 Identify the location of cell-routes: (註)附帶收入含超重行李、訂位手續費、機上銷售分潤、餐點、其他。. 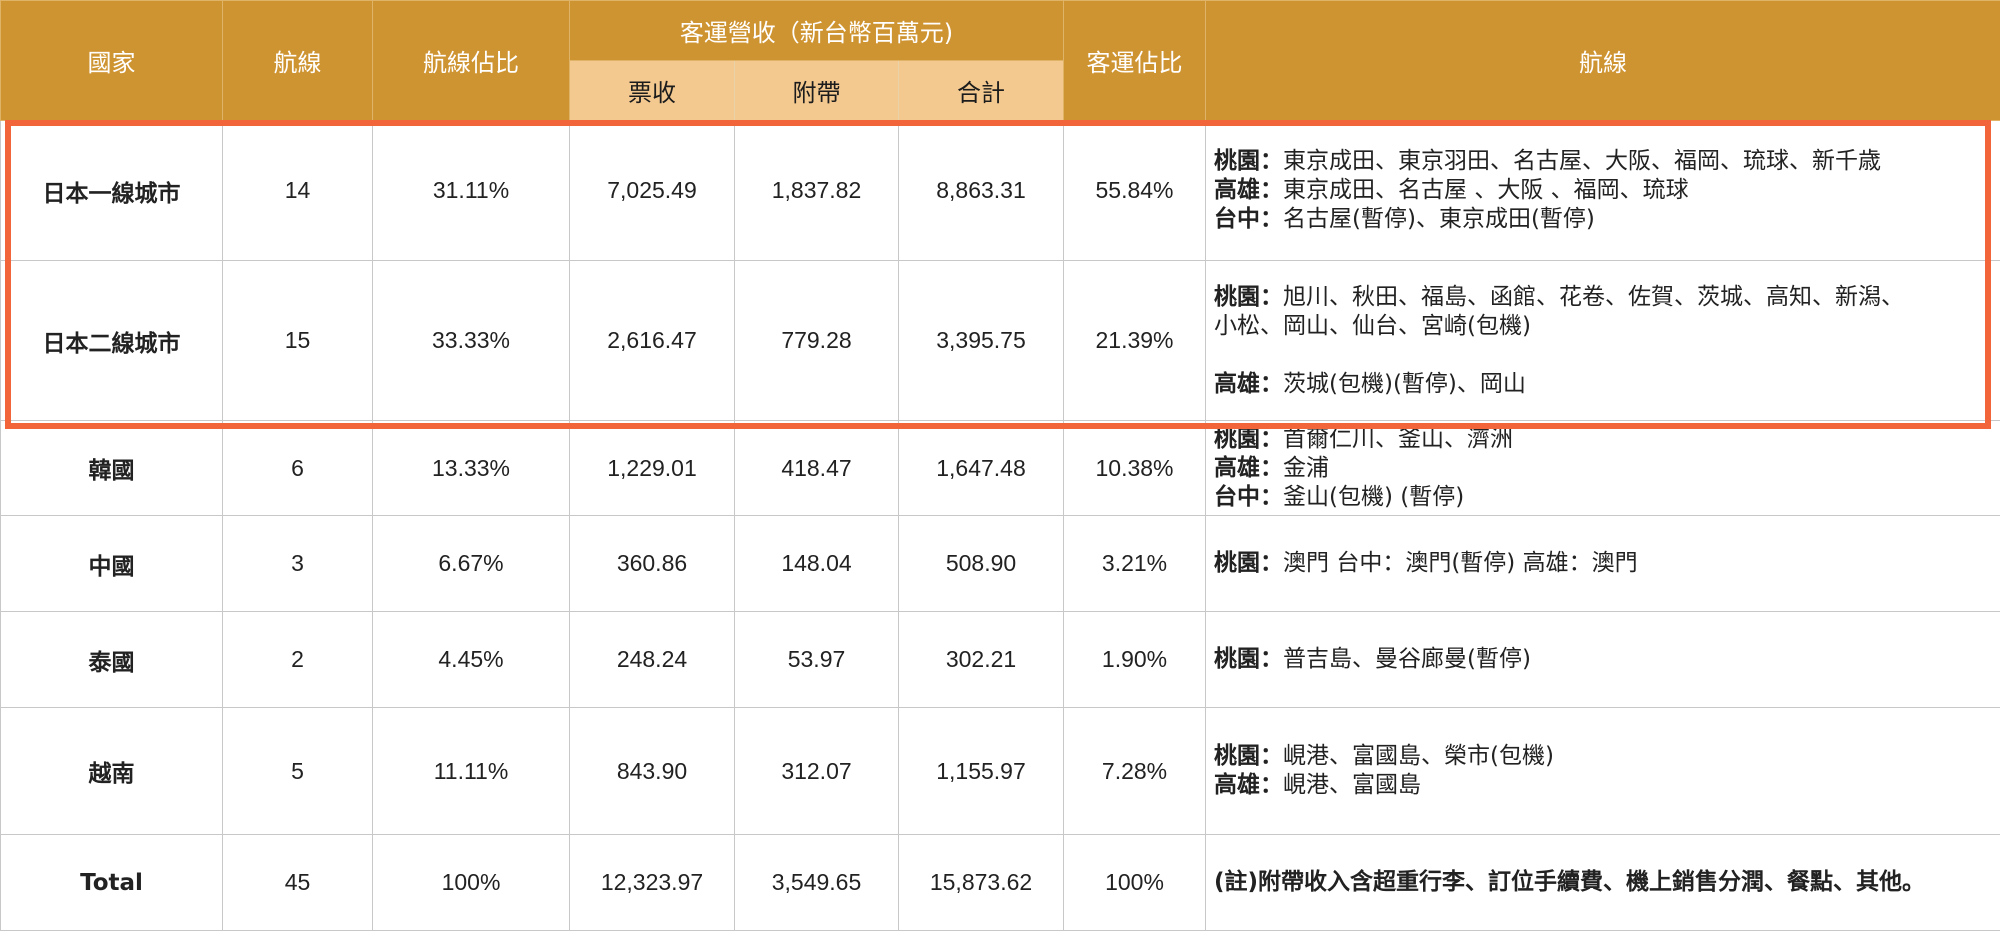
(1602, 882).